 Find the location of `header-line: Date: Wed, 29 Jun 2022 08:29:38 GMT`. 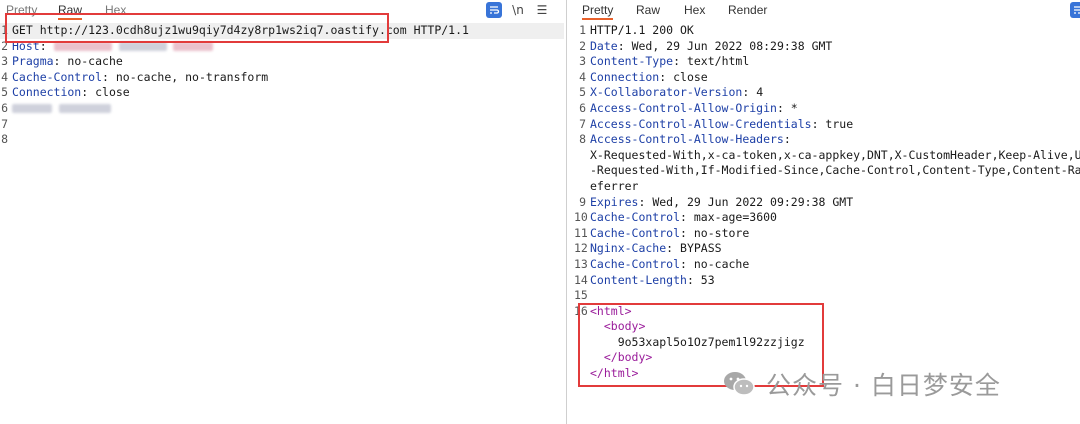

header-line: Date: Wed, 29 Jun 2022 08:29:38 GMT is located at coordinates (711, 47).